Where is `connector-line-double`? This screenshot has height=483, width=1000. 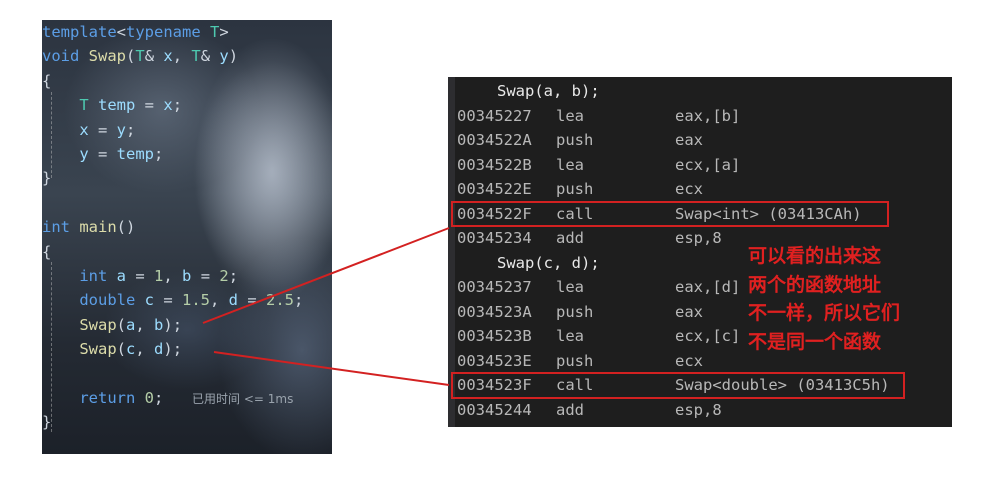 connector-line-double is located at coordinates (331, 368).